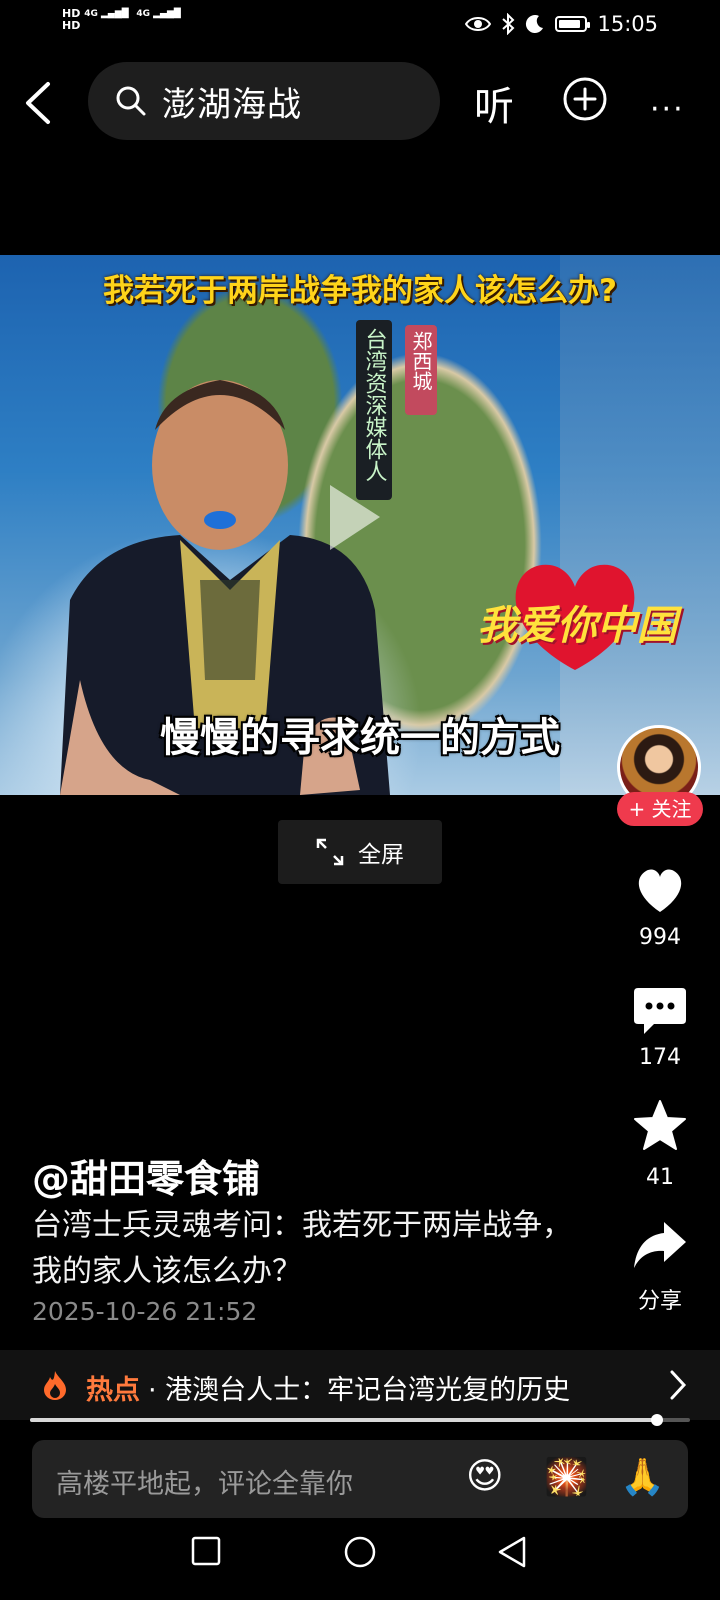 This screenshot has width=720, height=1600. What do you see at coordinates (381, 855) in the screenshot?
I see `fullscreen-label: 全屏` at bounding box center [381, 855].